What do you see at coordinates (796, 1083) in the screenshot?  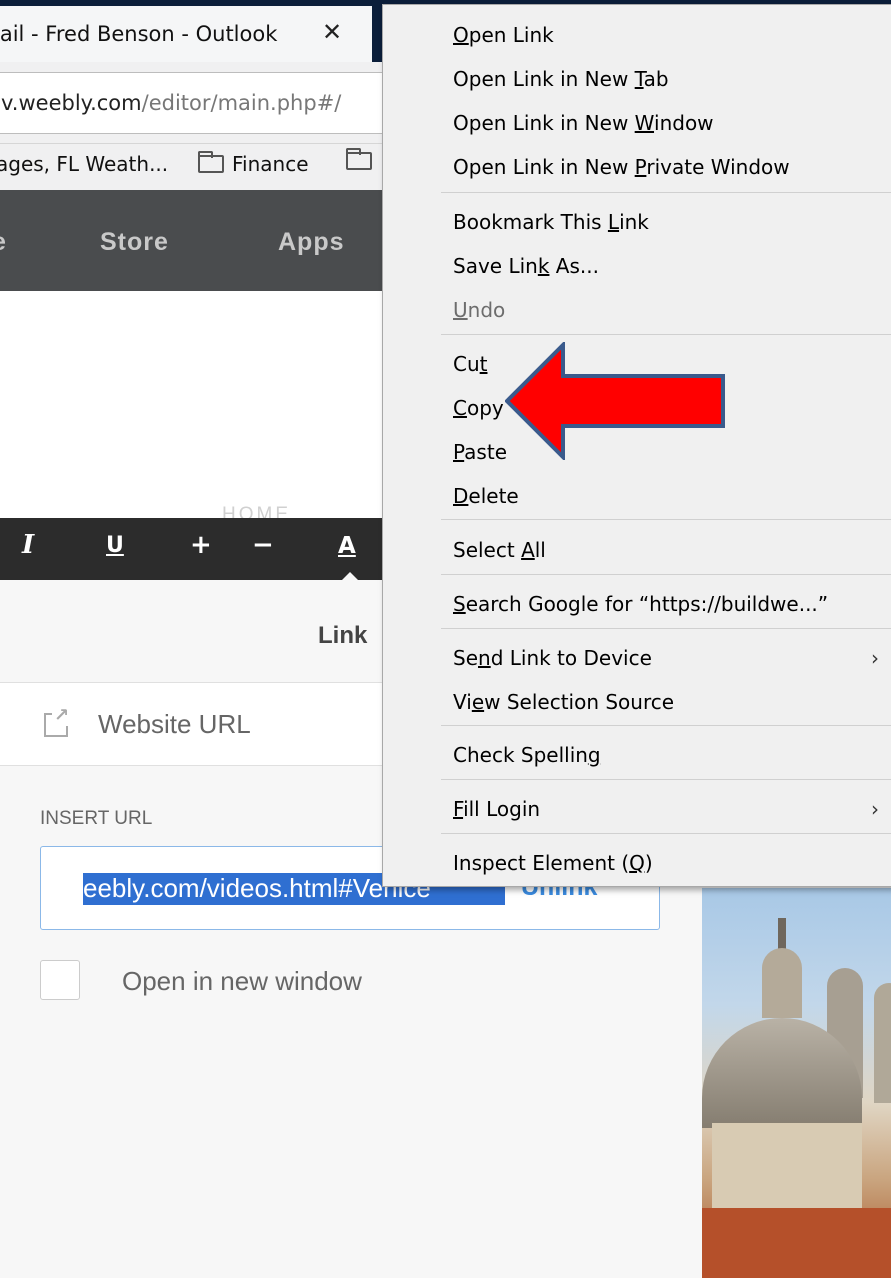 I see `venice-photo` at bounding box center [796, 1083].